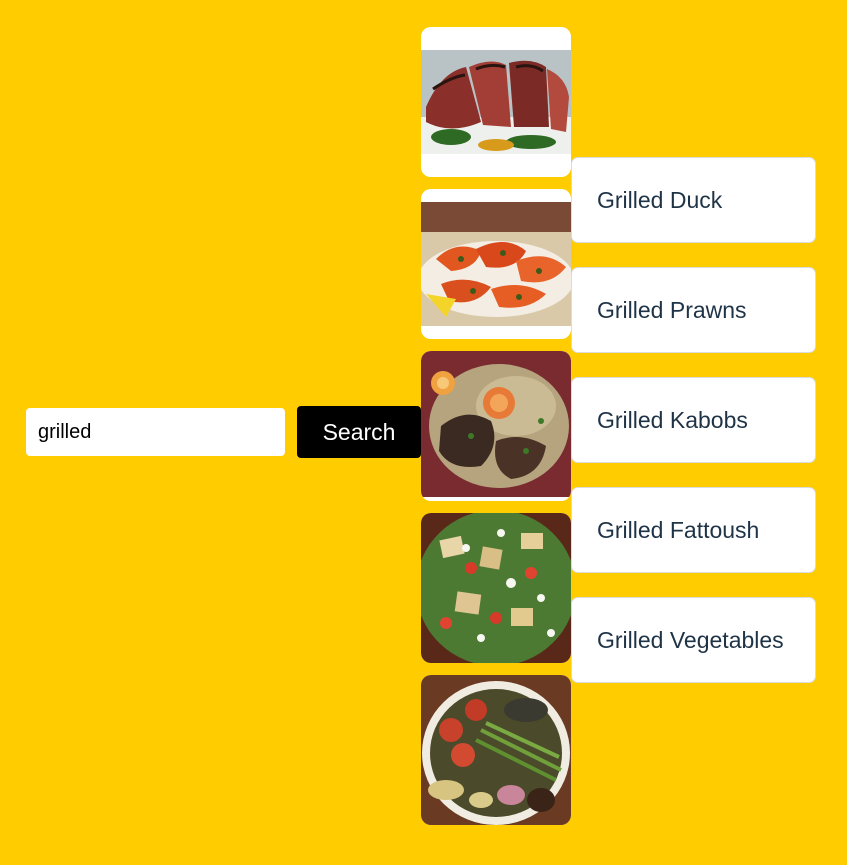  Describe the element at coordinates (672, 419) in the screenshot. I see `result-item-label: Grilled Kabobs` at that location.